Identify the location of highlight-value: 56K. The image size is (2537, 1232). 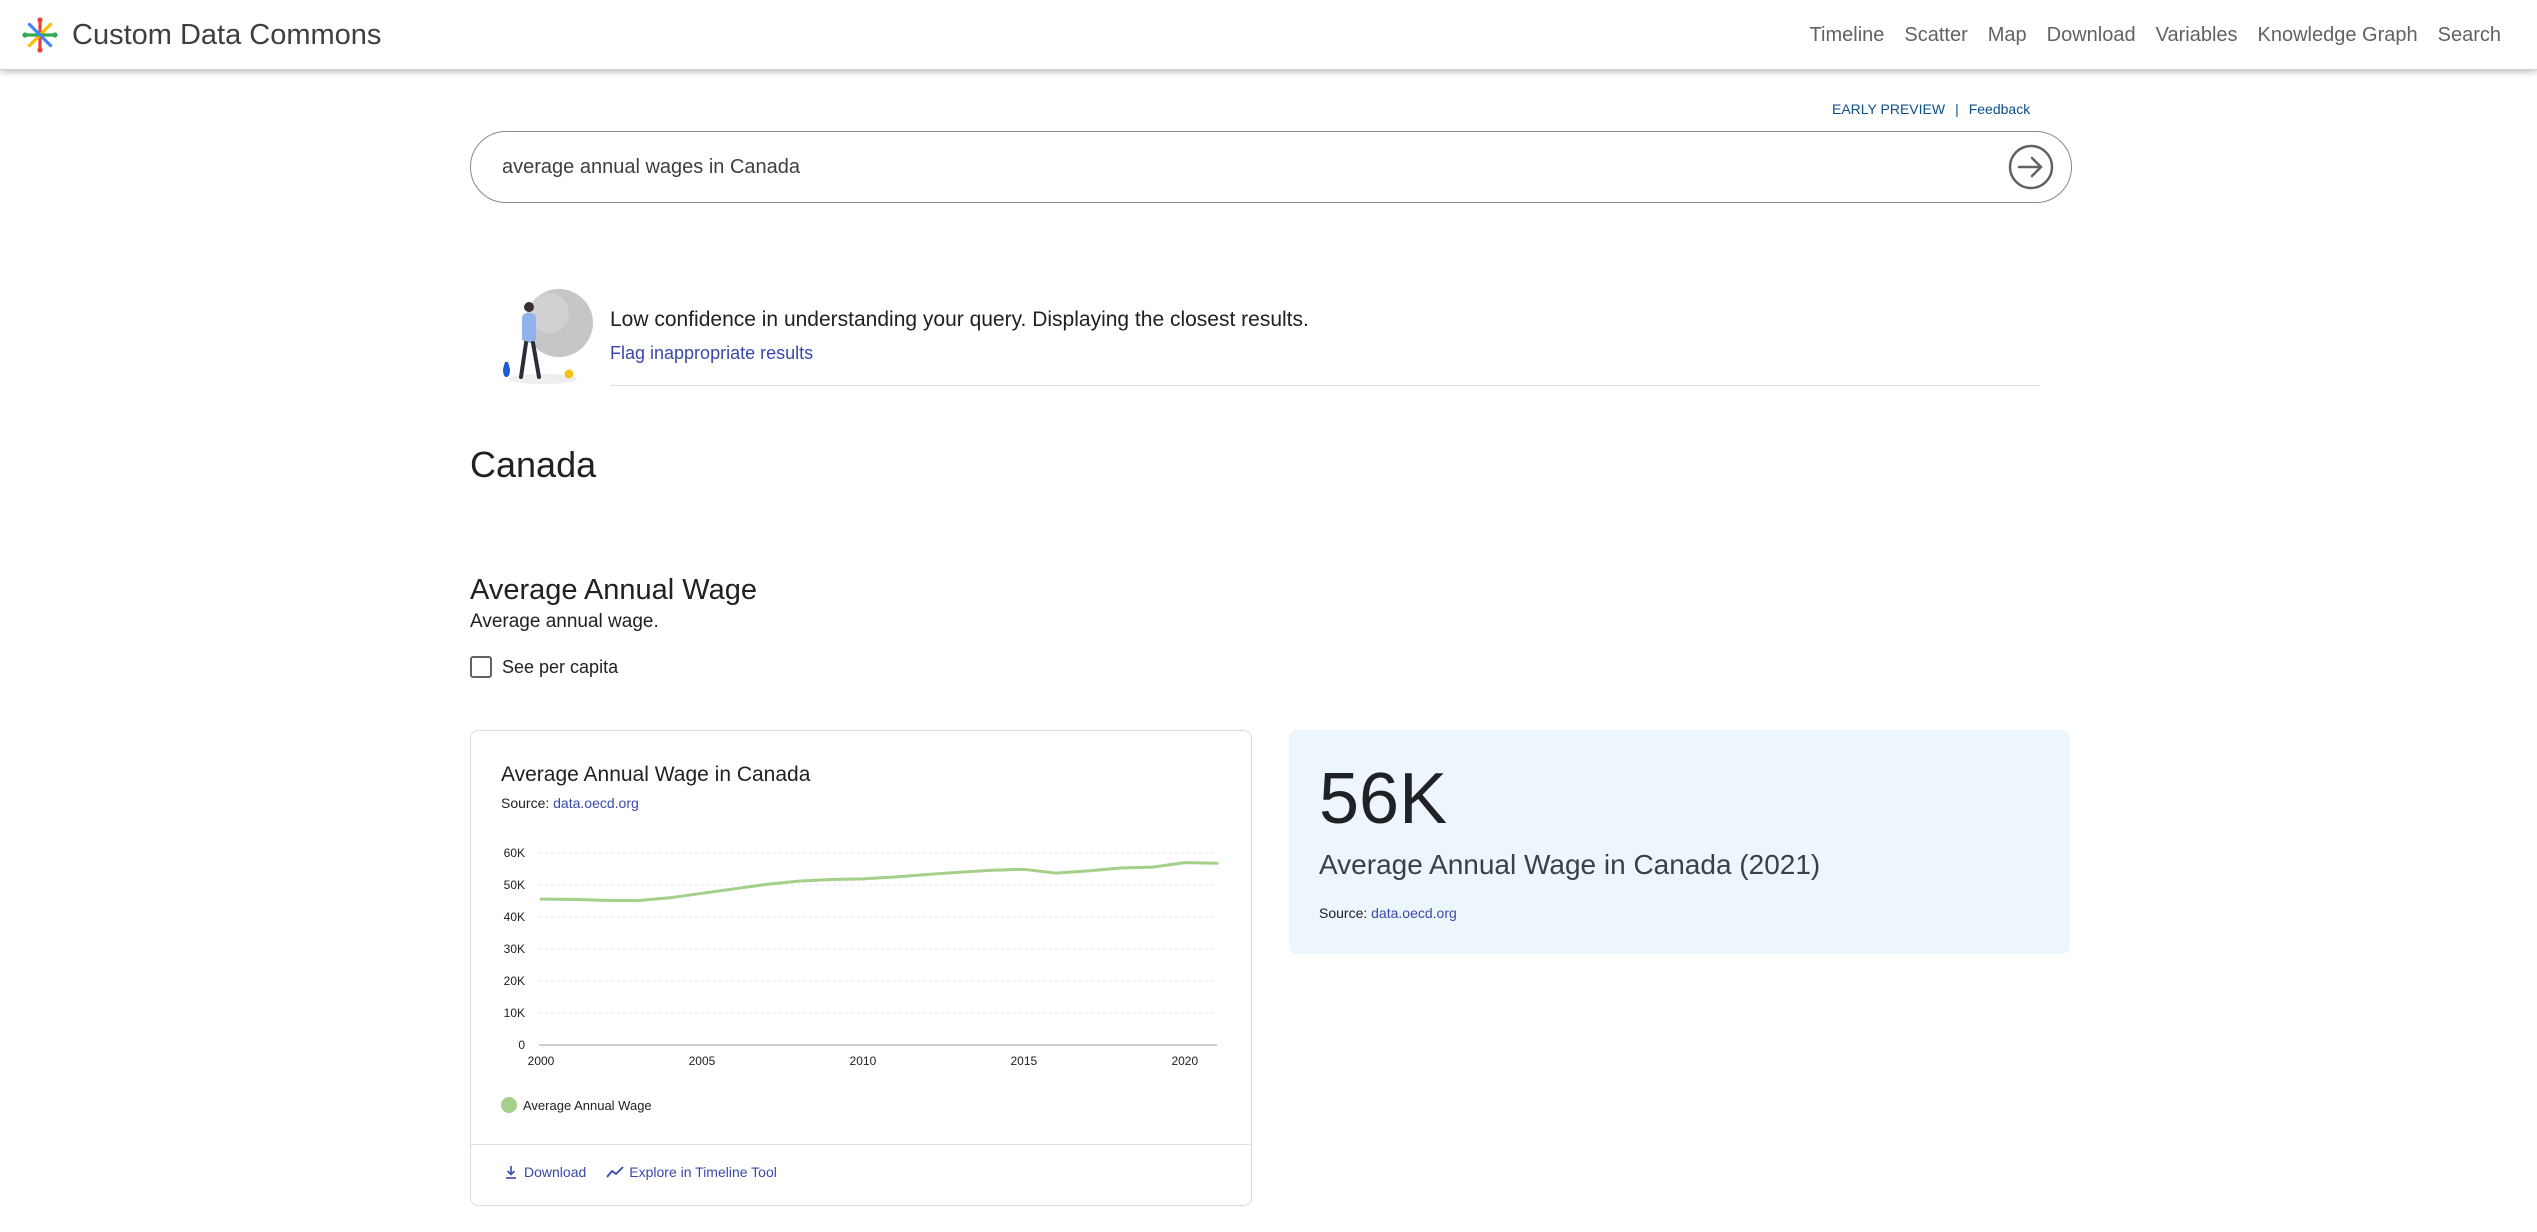
(1383, 799).